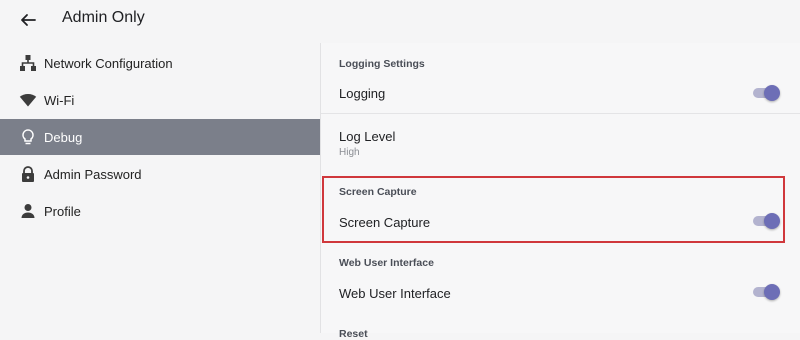 The height and width of the screenshot is (340, 800). What do you see at coordinates (103, 17) in the screenshot?
I see `page-title: Admin Only` at bounding box center [103, 17].